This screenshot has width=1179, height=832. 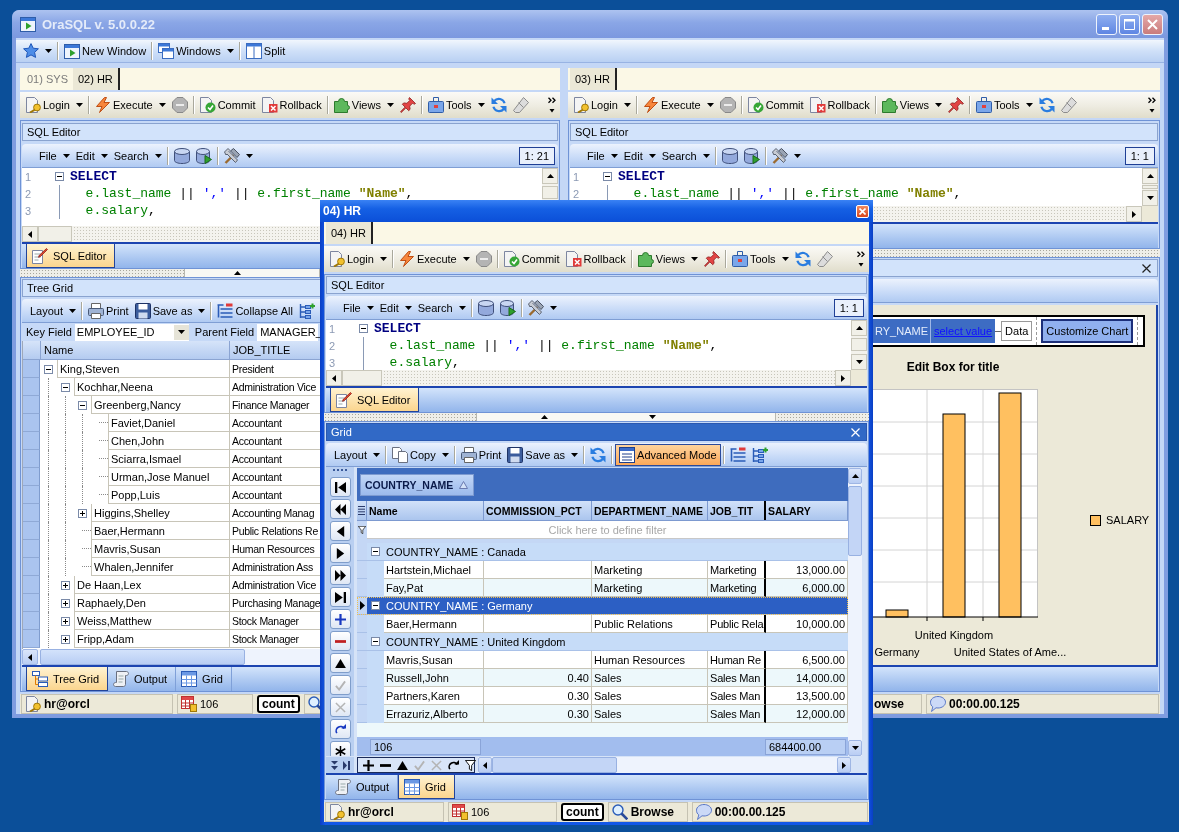 I want to click on tree-node-label: Weiss,Matthew, so click(x=151, y=621).